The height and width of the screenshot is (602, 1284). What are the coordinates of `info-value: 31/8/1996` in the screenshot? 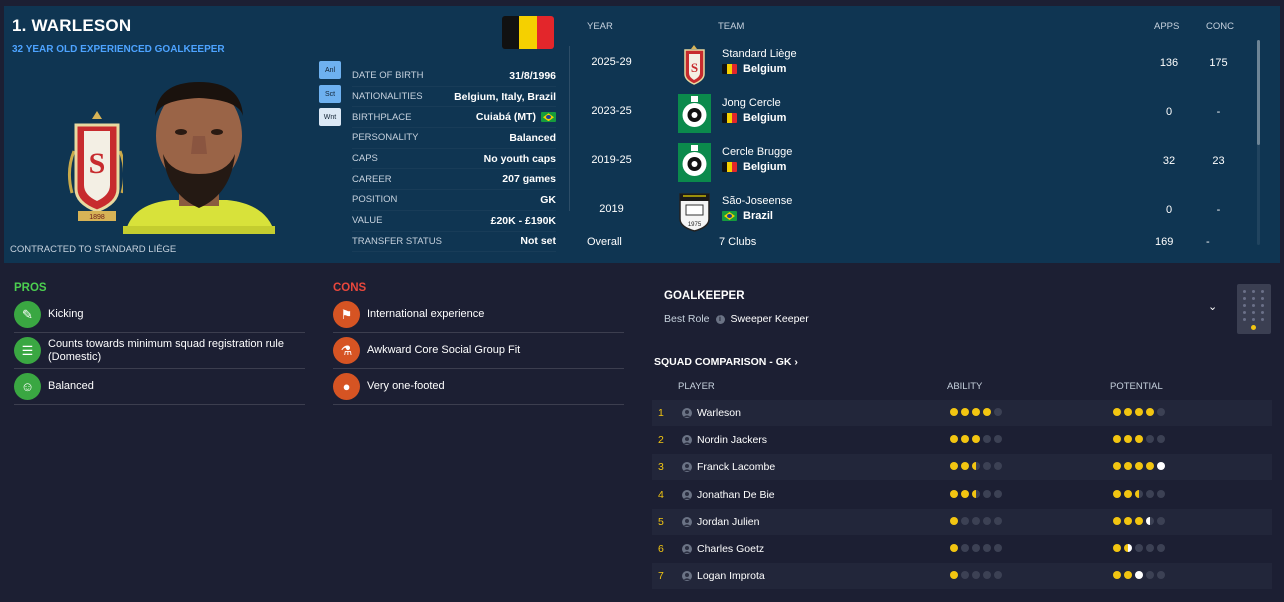 It's located at (532, 75).